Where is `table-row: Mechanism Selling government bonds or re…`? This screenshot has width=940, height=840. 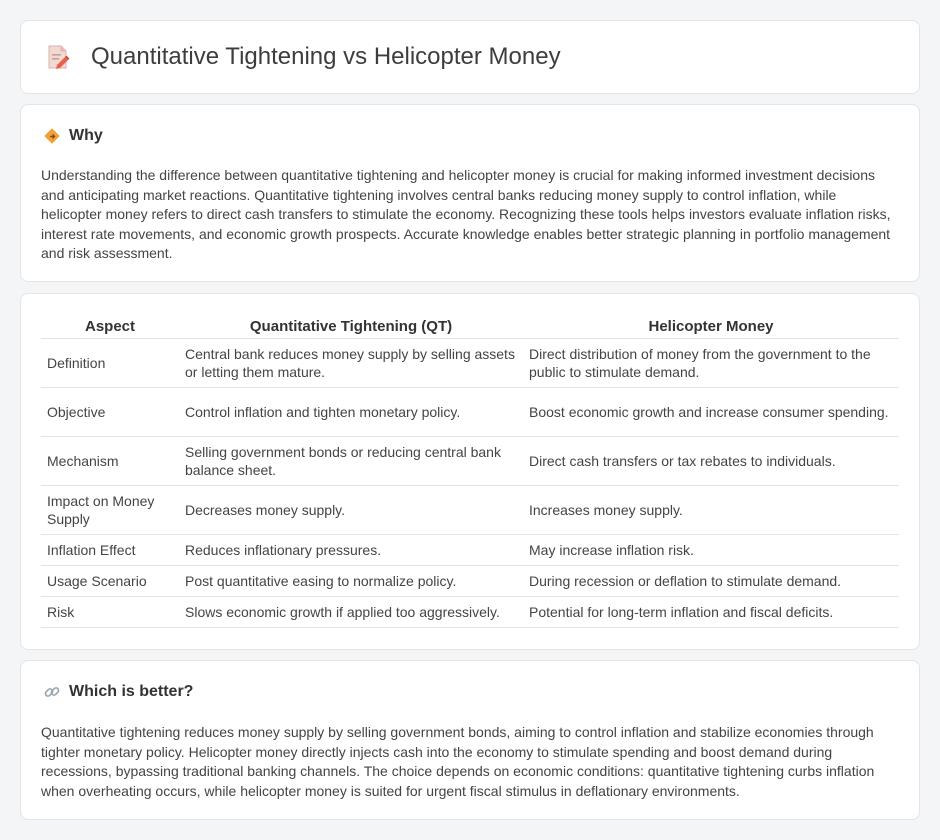 table-row: Mechanism Selling government bonds or re… is located at coordinates (470, 461).